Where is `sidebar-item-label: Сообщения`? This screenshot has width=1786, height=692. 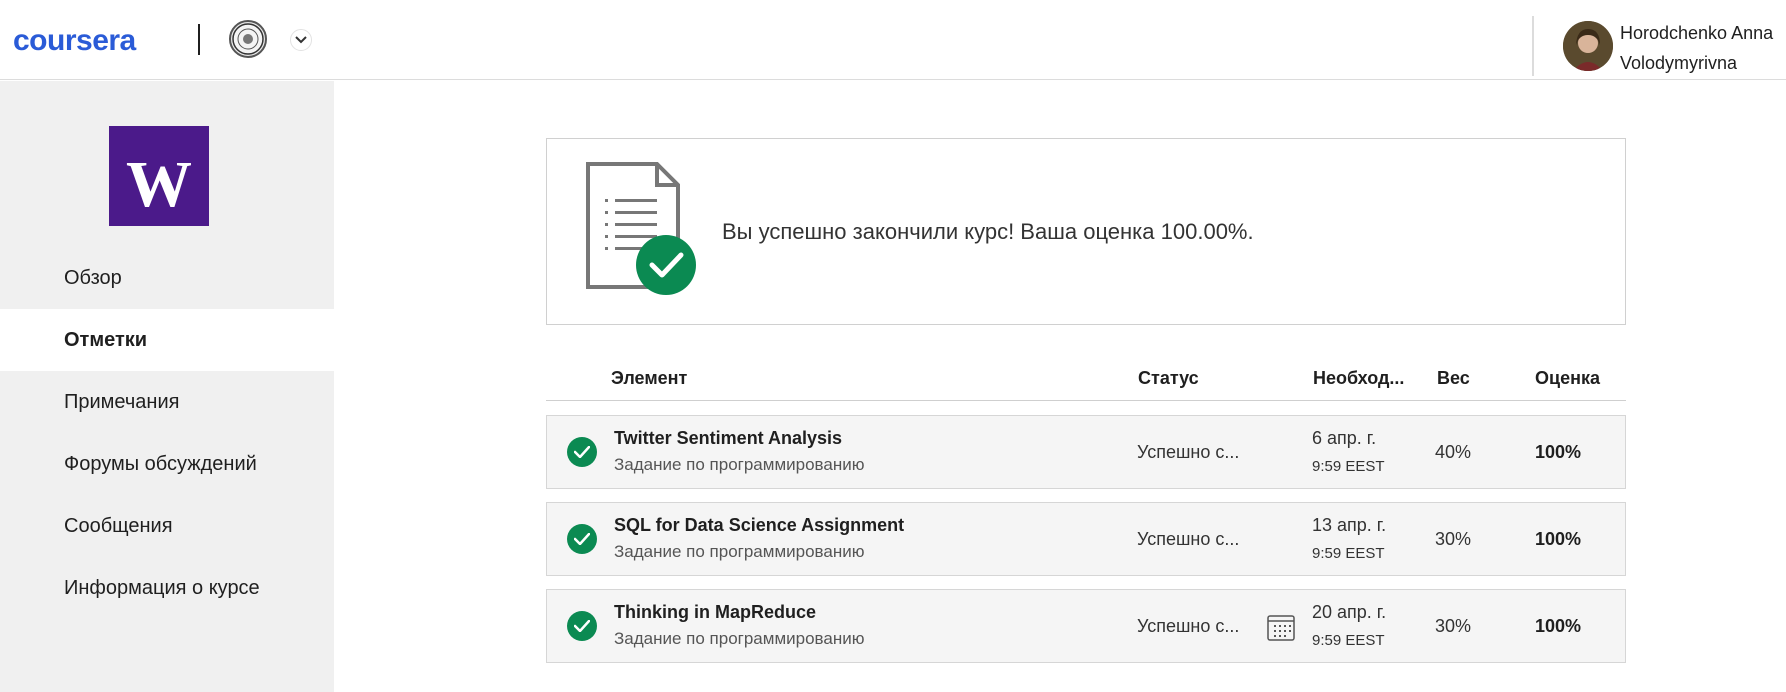 sidebar-item-label: Сообщения is located at coordinates (118, 525).